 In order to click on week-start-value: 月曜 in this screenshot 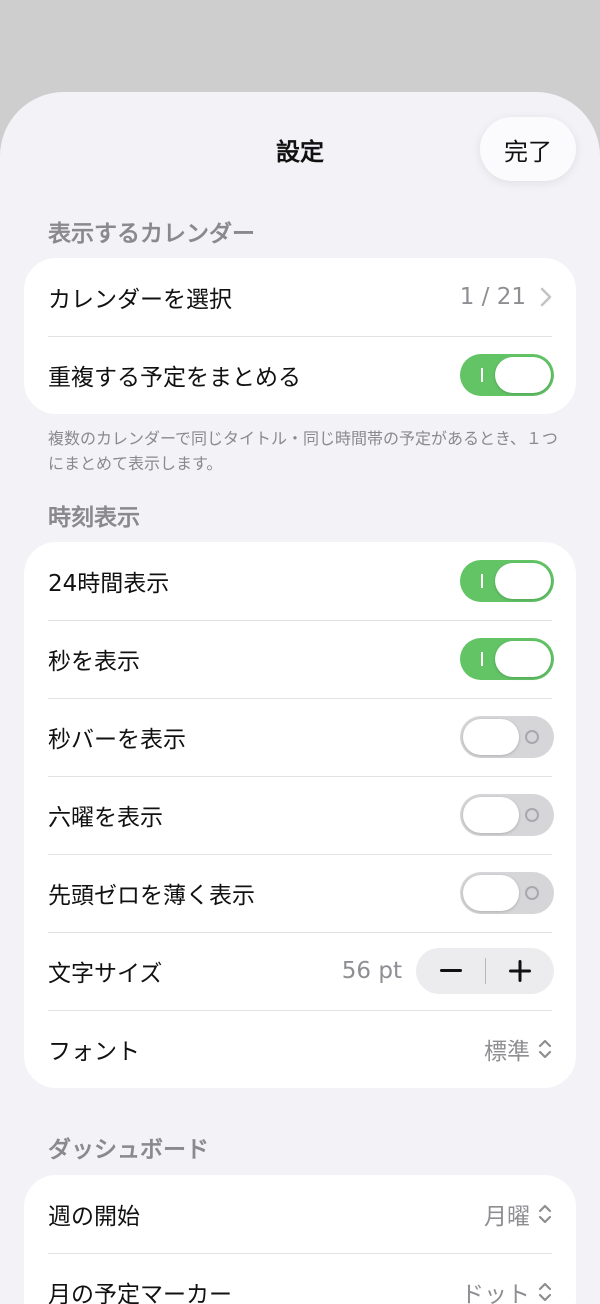, I will do `click(507, 1217)`.